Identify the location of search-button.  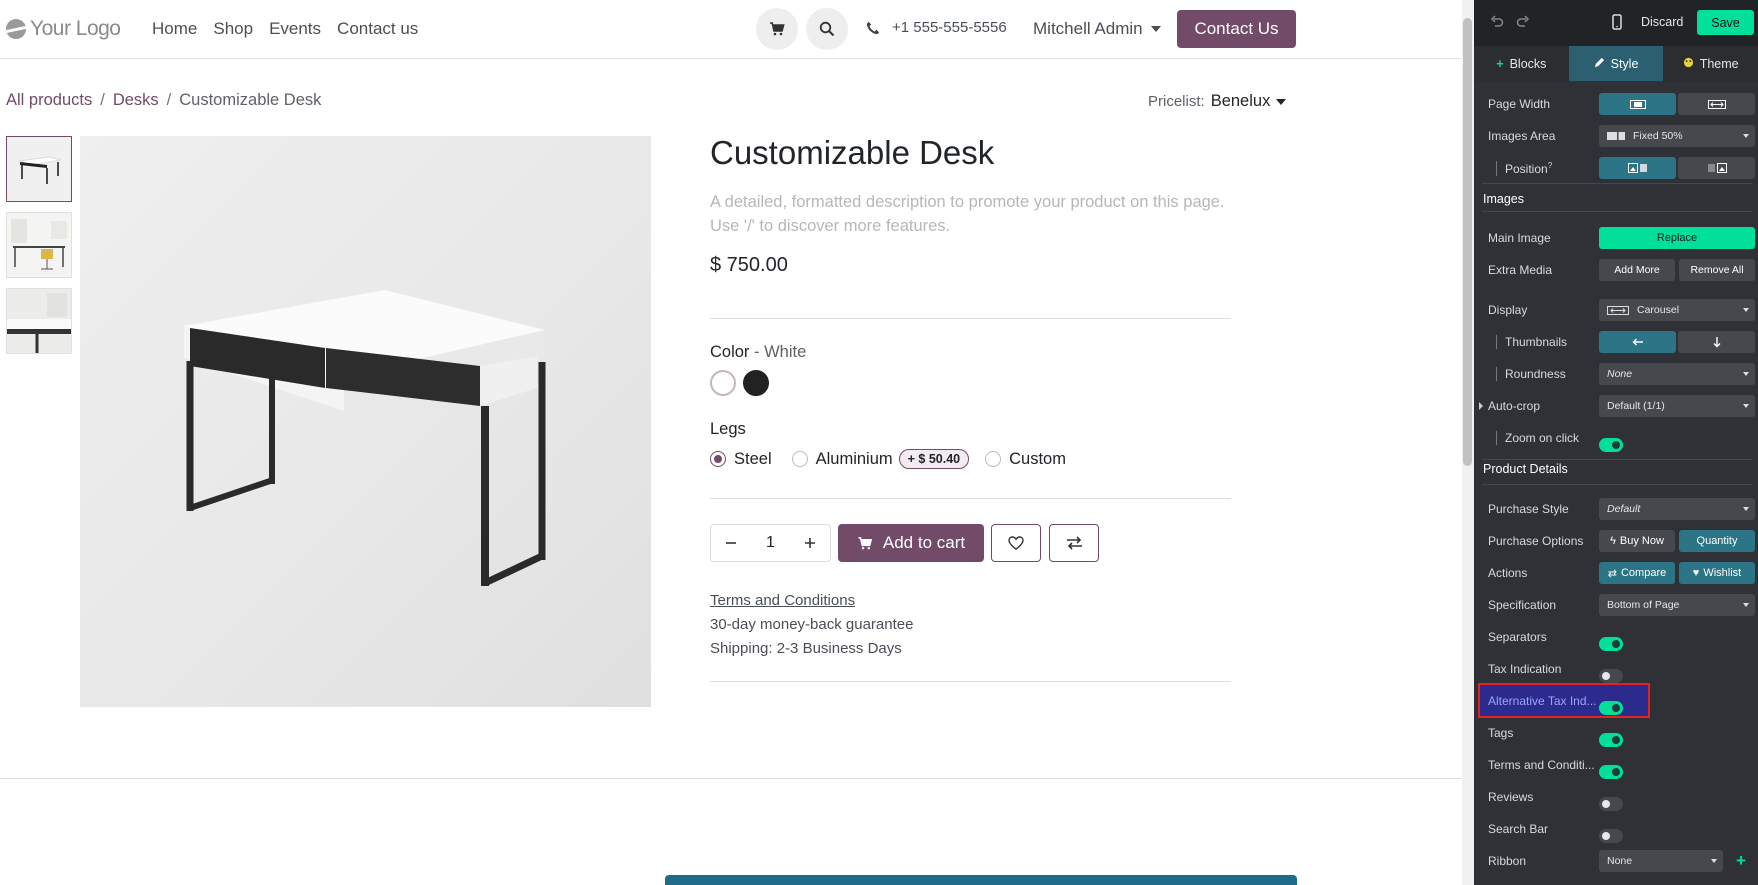
(827, 29).